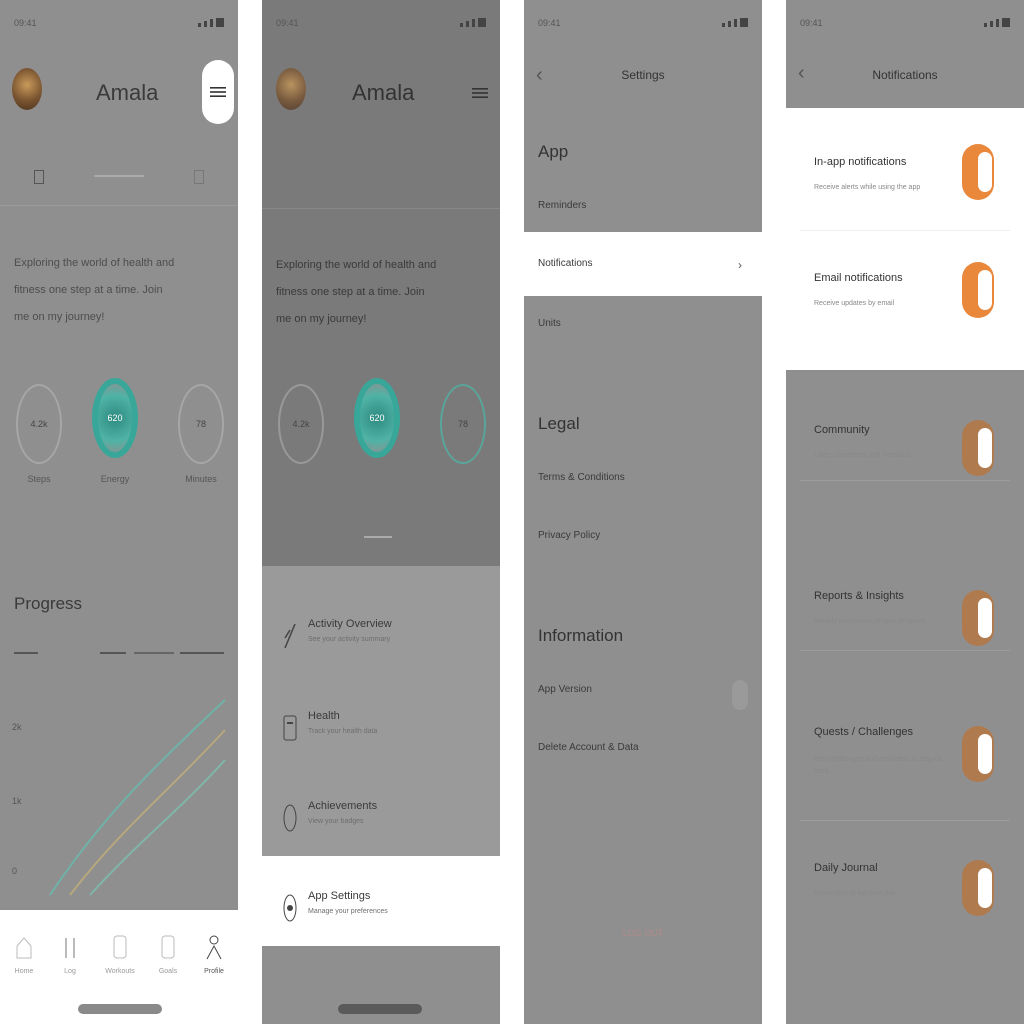 The image size is (1024, 1024). What do you see at coordinates (978, 290) in the screenshot?
I see `email-notifications-toggle` at bounding box center [978, 290].